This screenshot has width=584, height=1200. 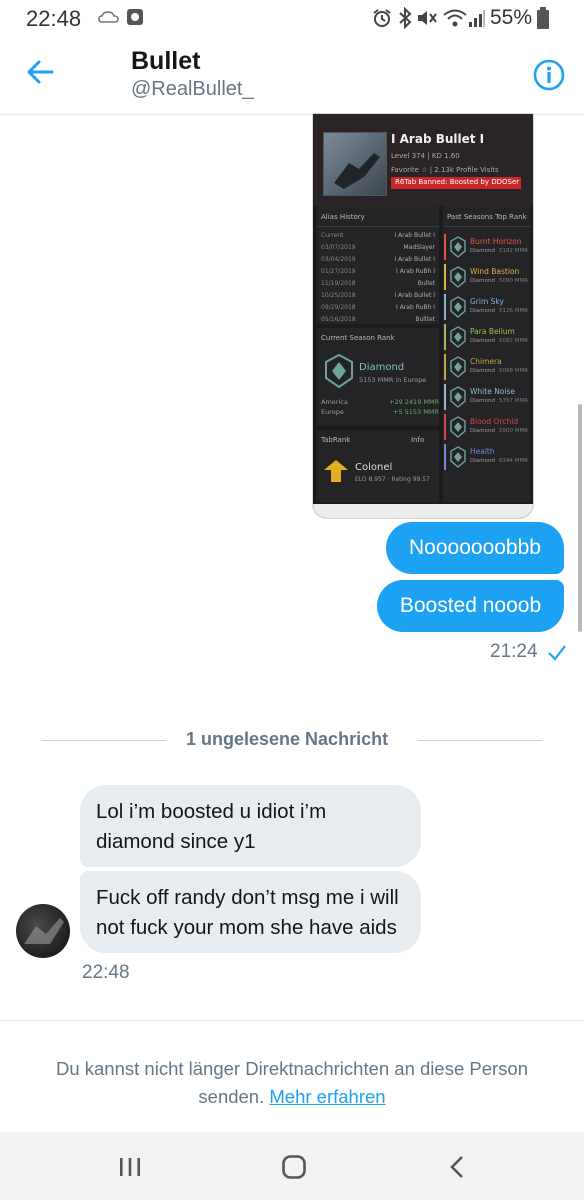 What do you see at coordinates (549, 75) in the screenshot?
I see `info-icon` at bounding box center [549, 75].